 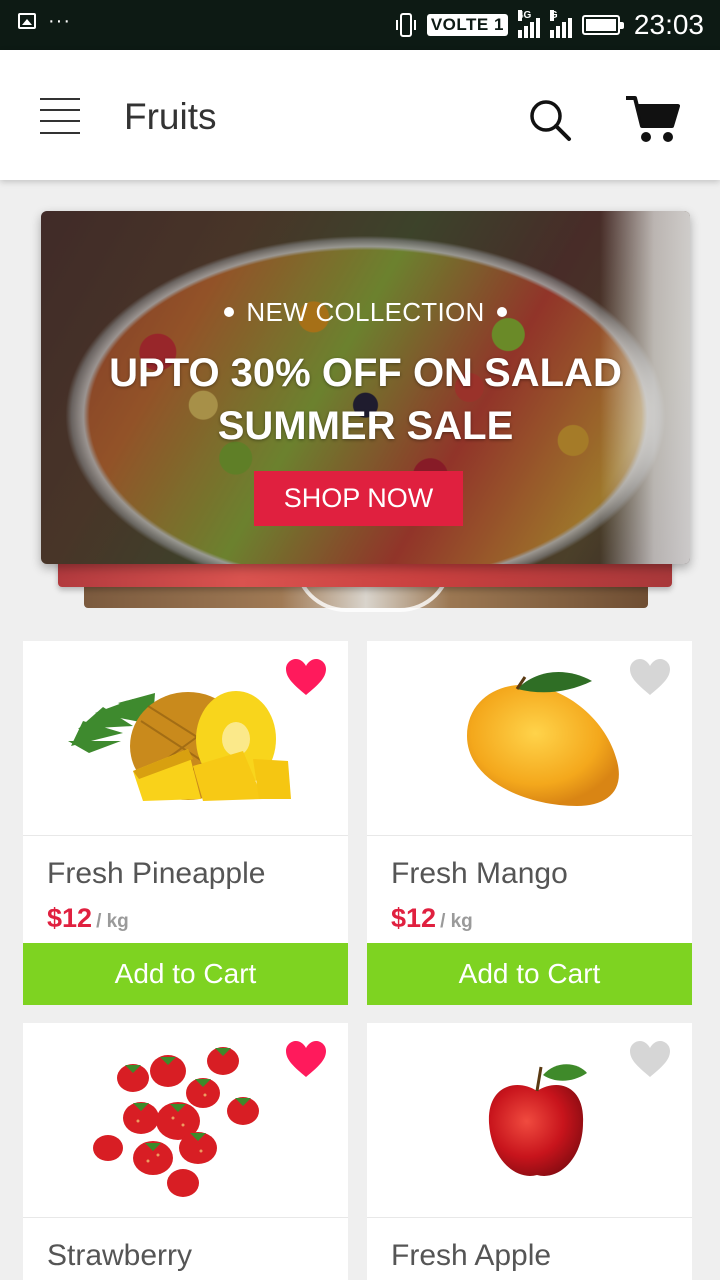 What do you see at coordinates (553, 15) in the screenshot?
I see `sim2-network-type: G` at bounding box center [553, 15].